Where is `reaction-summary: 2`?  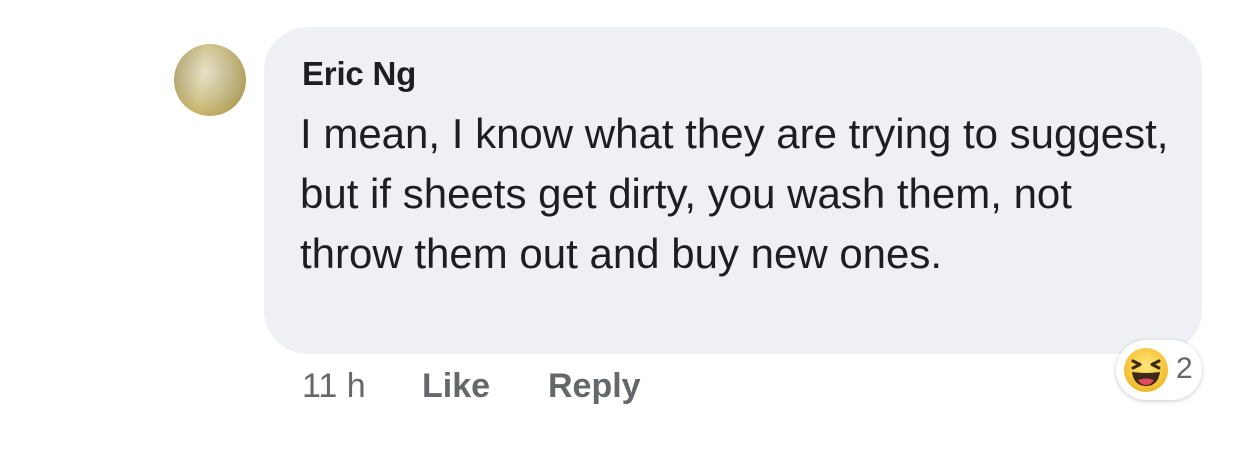 reaction-summary: 2 is located at coordinates (1159, 370).